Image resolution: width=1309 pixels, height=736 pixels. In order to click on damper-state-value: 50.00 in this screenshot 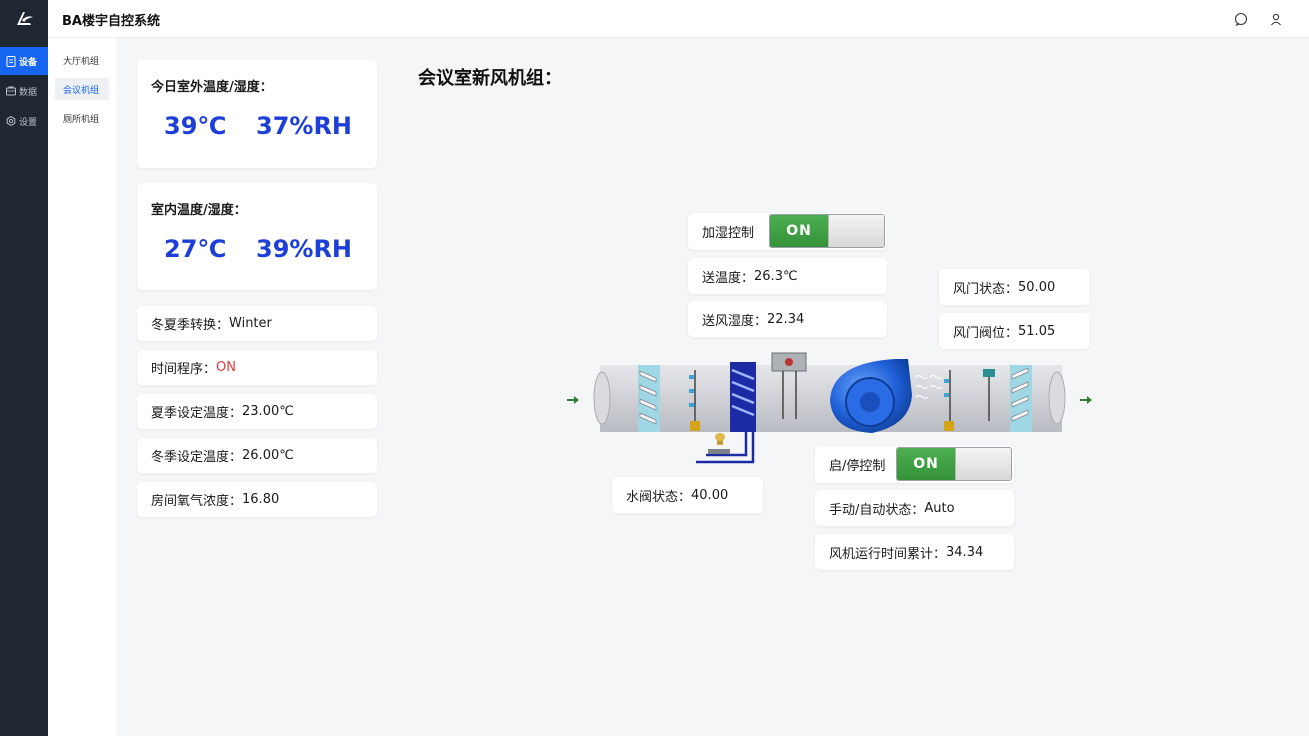, I will do `click(1037, 287)`.